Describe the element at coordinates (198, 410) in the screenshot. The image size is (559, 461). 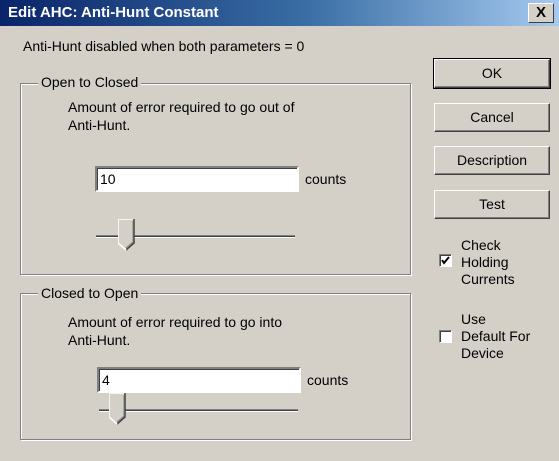
I see `closed-to-open-slider-track` at that location.